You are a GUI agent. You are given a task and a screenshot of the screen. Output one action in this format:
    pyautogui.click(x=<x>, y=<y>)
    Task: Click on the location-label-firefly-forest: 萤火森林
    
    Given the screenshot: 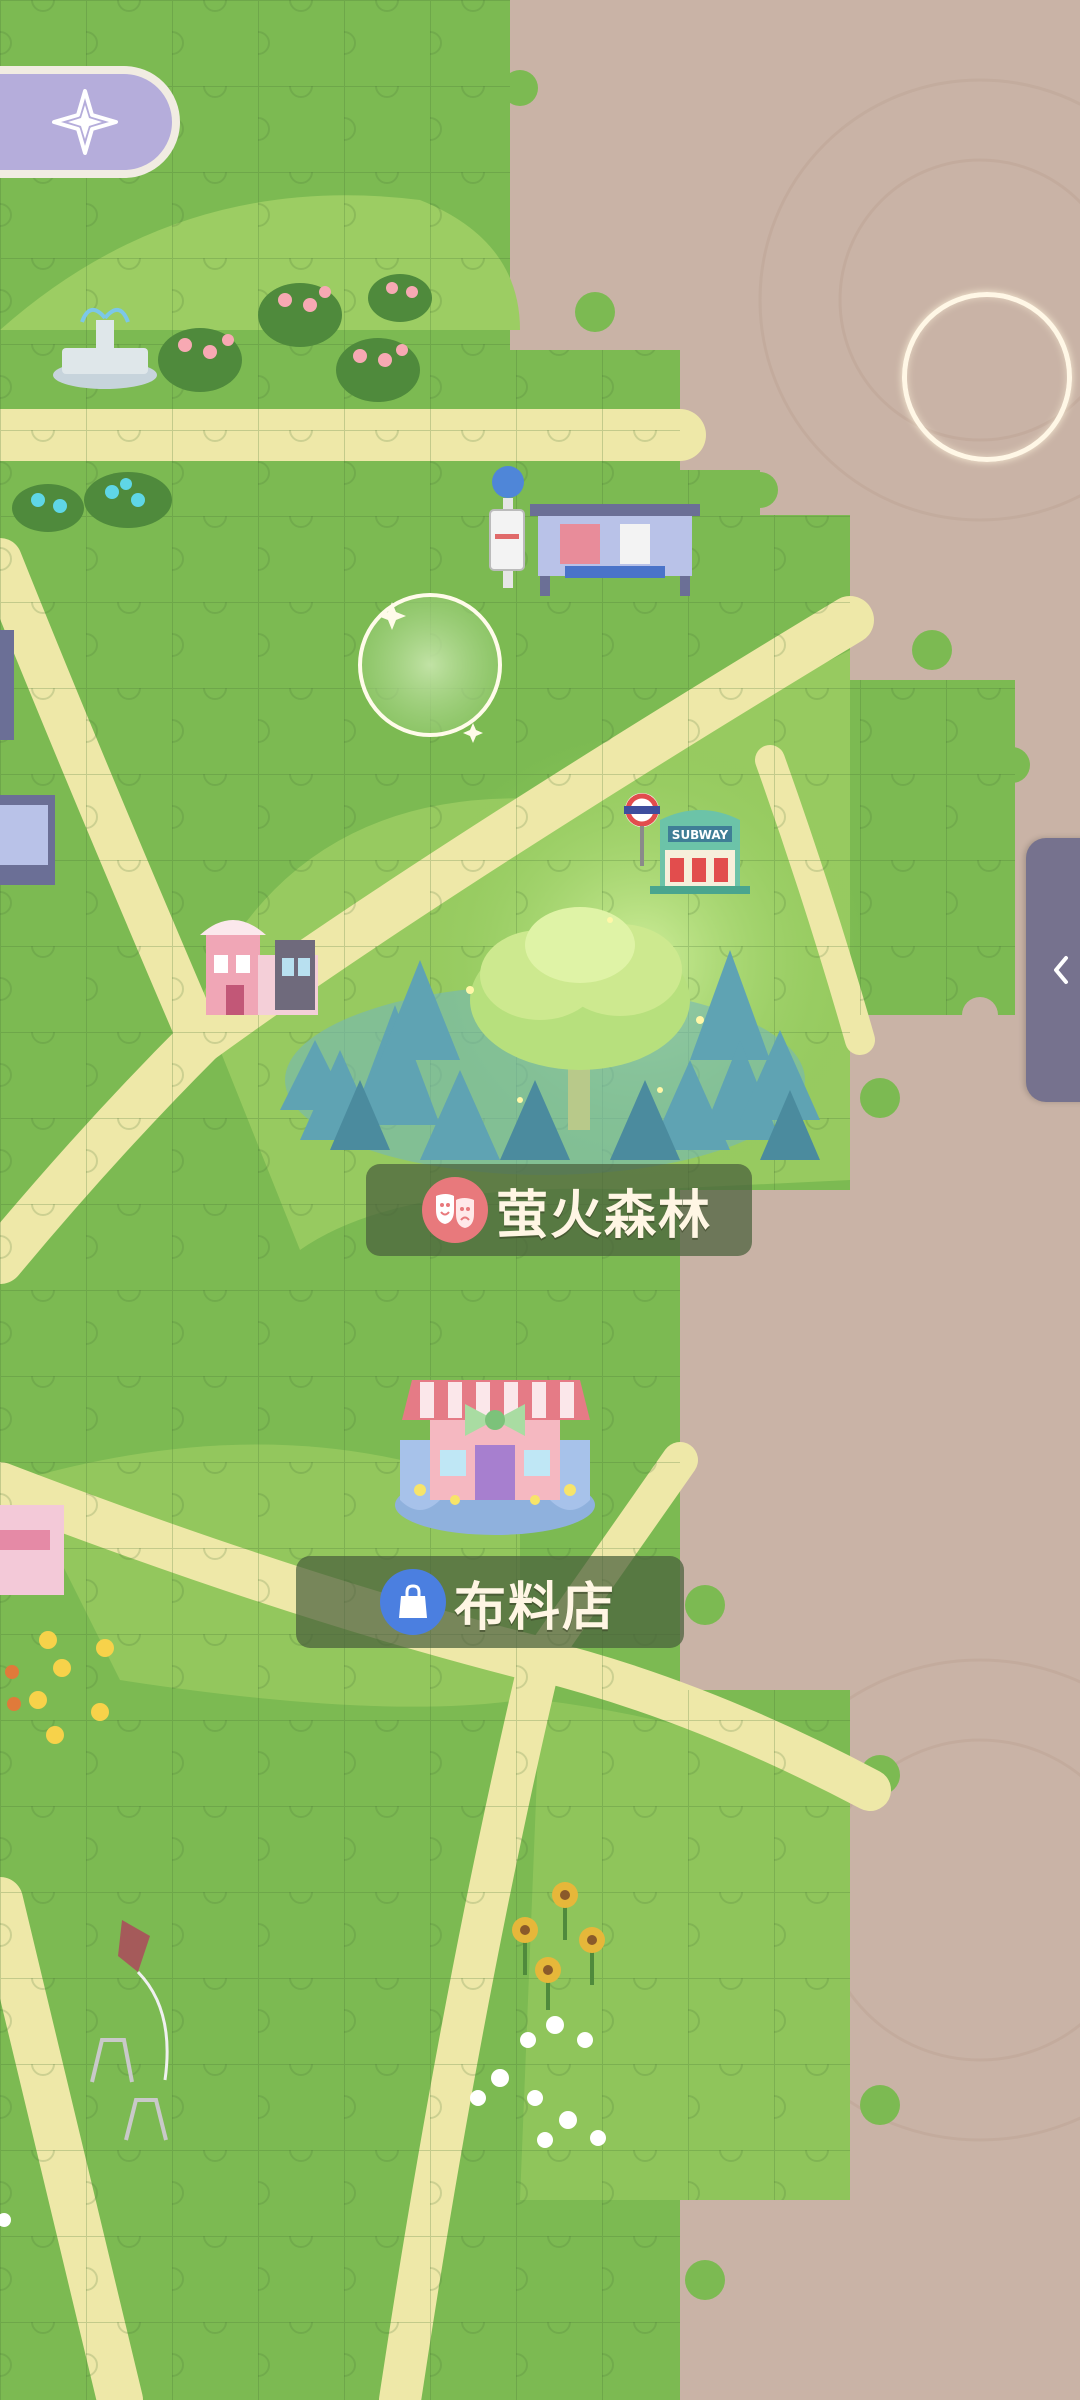 What is the action you would take?
    pyautogui.click(x=559, y=1210)
    